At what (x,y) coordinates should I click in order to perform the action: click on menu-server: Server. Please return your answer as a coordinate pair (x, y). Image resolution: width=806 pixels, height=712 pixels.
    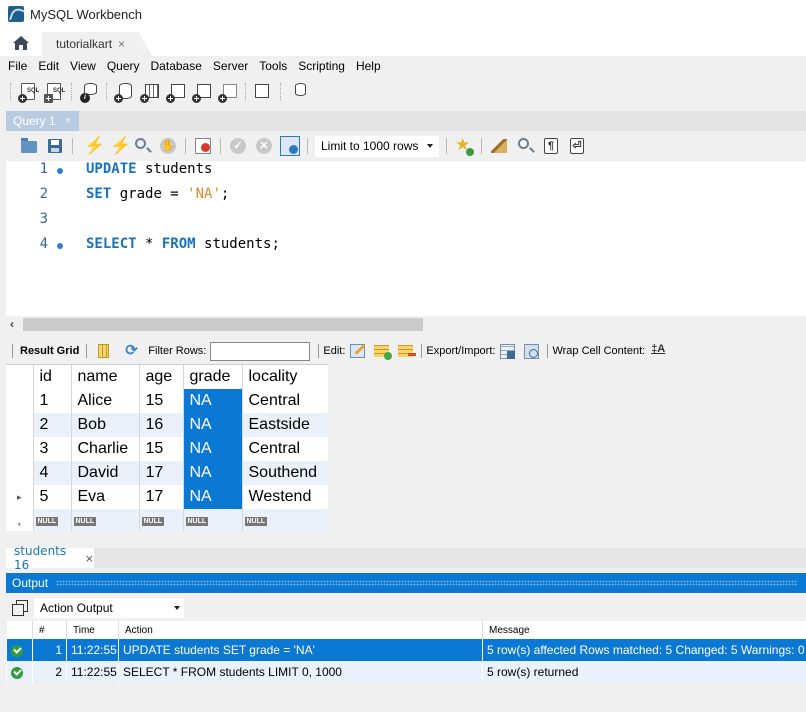
    Looking at the image, I should click on (232, 66).